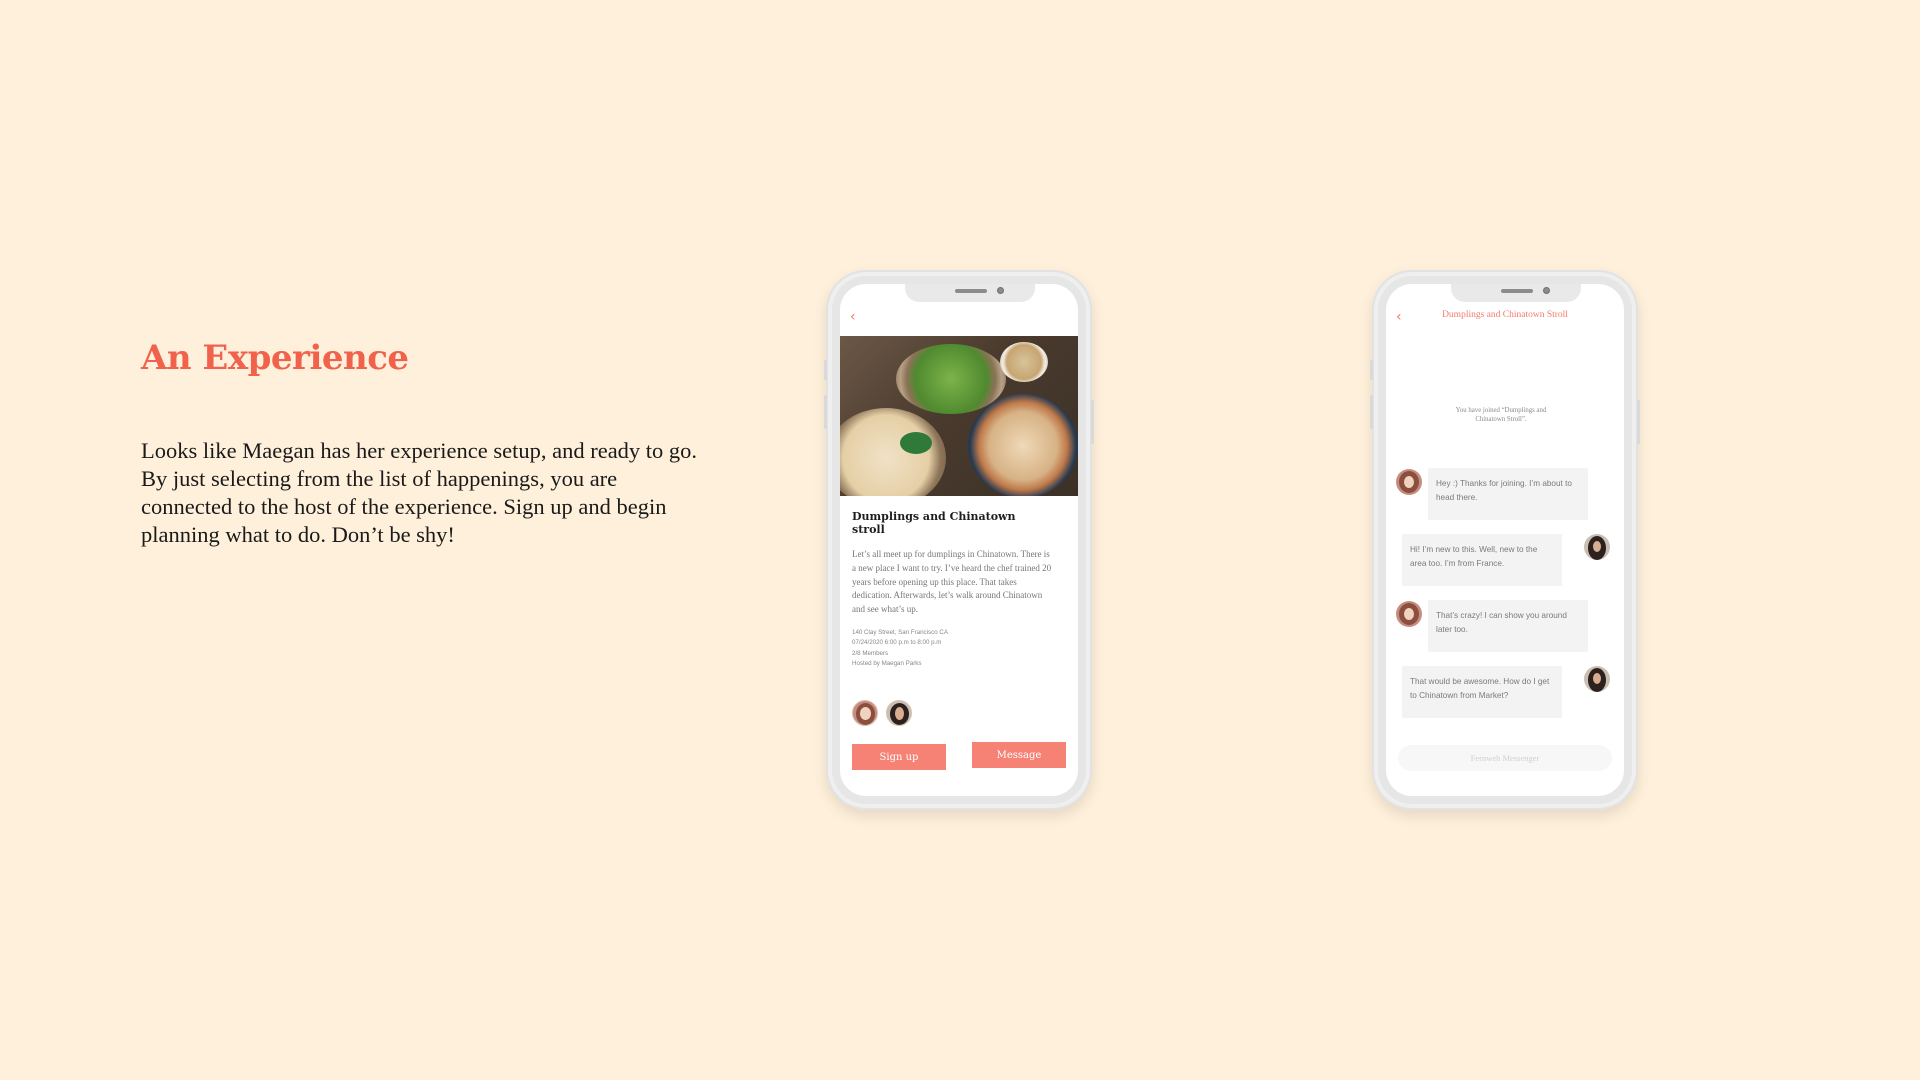 The height and width of the screenshot is (1080, 1920). What do you see at coordinates (897, 643) in the screenshot?
I see `event-datetime: 07/24/2020 6:00 p.m to 8:00 p.m` at bounding box center [897, 643].